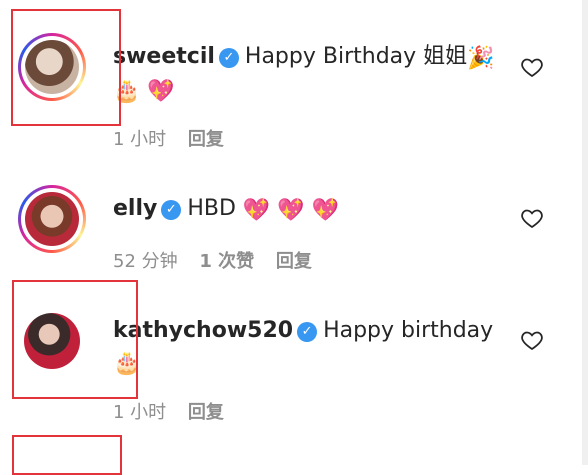 The width and height of the screenshot is (588, 475). I want to click on comment-body: kathychow520 ✓ Happy birthday 🎂, so click(315, 347).